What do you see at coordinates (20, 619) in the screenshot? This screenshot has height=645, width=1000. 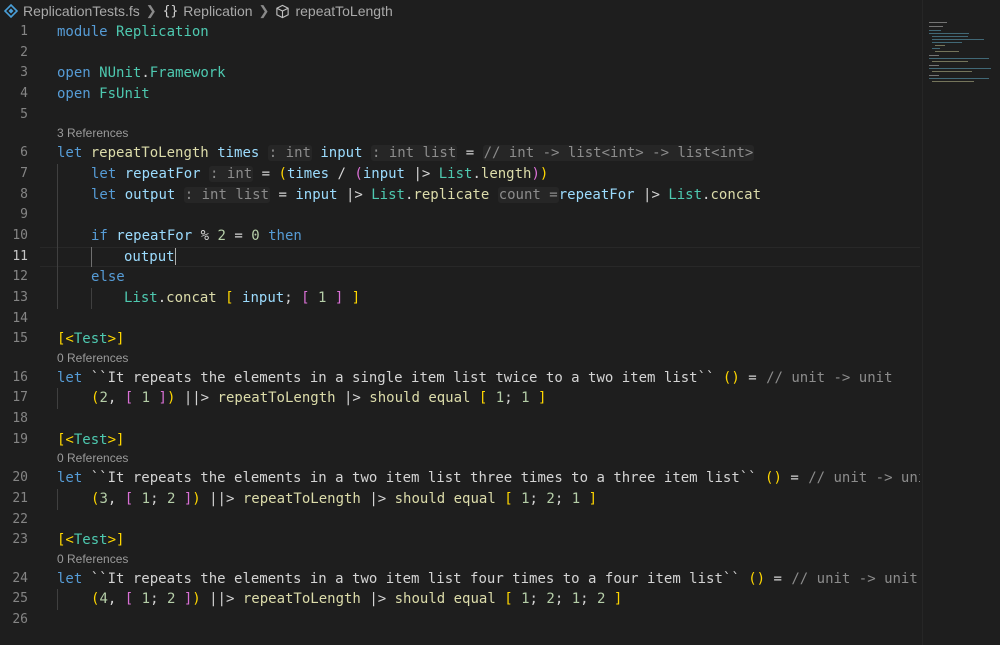 I see `line-number: 26` at bounding box center [20, 619].